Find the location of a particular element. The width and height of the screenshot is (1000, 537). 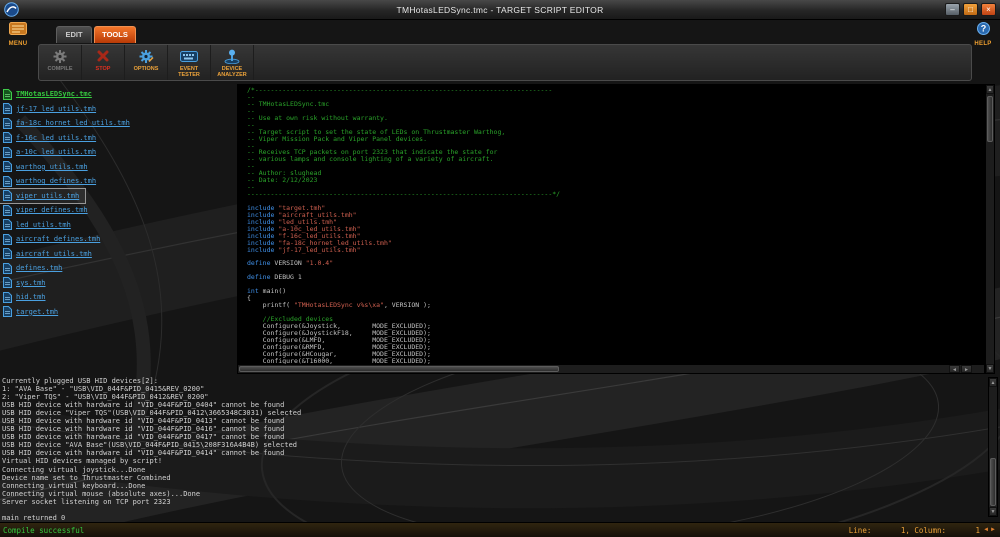

console-vertical-scrollbar: ▲ ▼ is located at coordinates (993, 447).